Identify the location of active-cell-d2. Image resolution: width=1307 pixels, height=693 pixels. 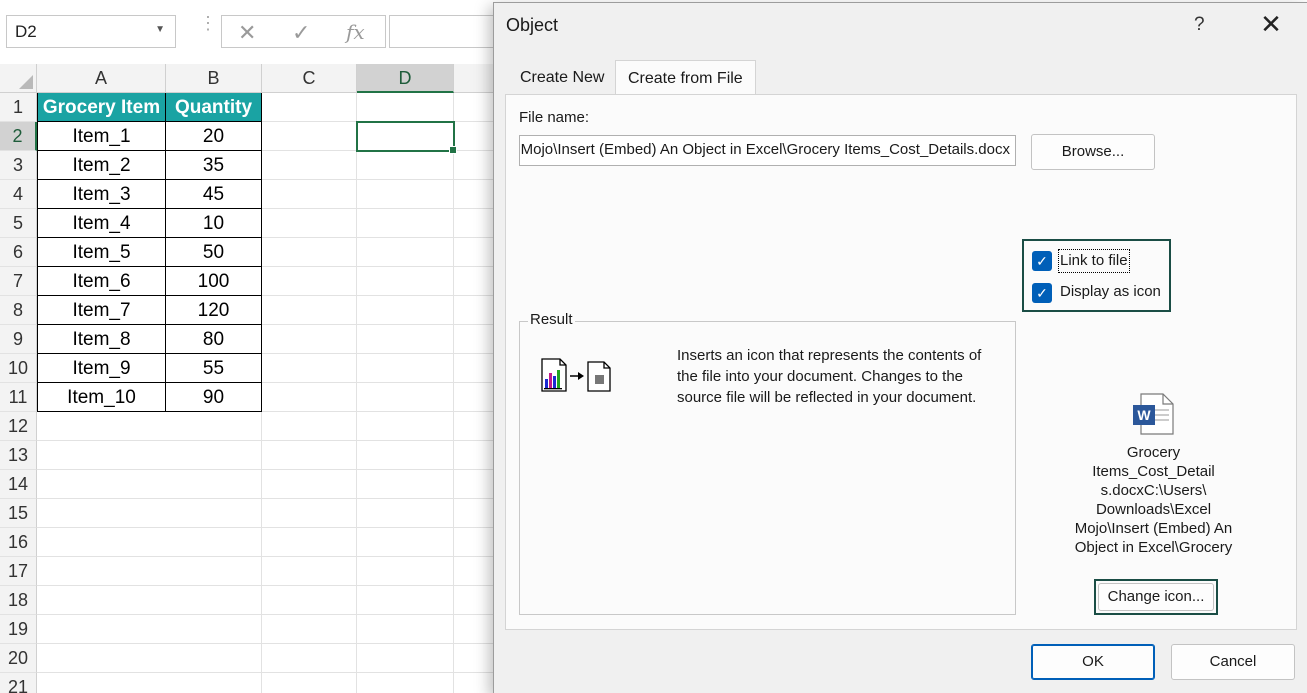
(406, 137).